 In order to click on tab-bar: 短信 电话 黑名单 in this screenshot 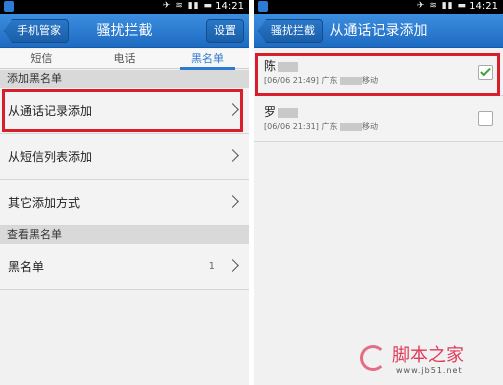, I will do `click(124, 59)`.